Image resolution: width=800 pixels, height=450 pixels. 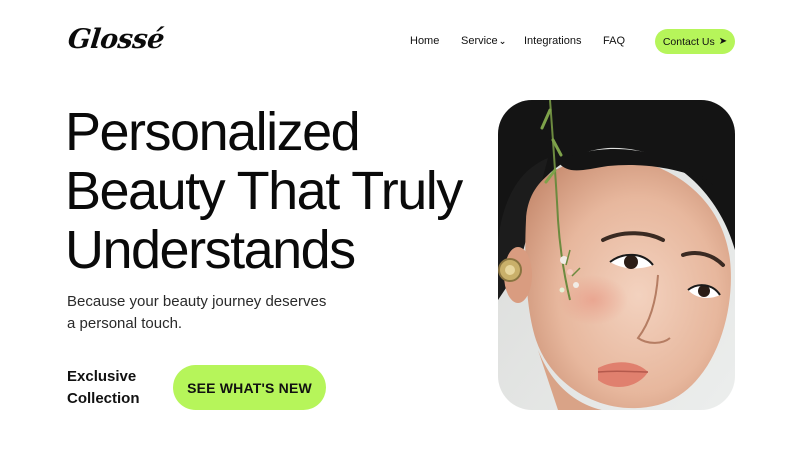 I want to click on hero-headline-line-2: Beauty That Truly, so click(x=264, y=191).